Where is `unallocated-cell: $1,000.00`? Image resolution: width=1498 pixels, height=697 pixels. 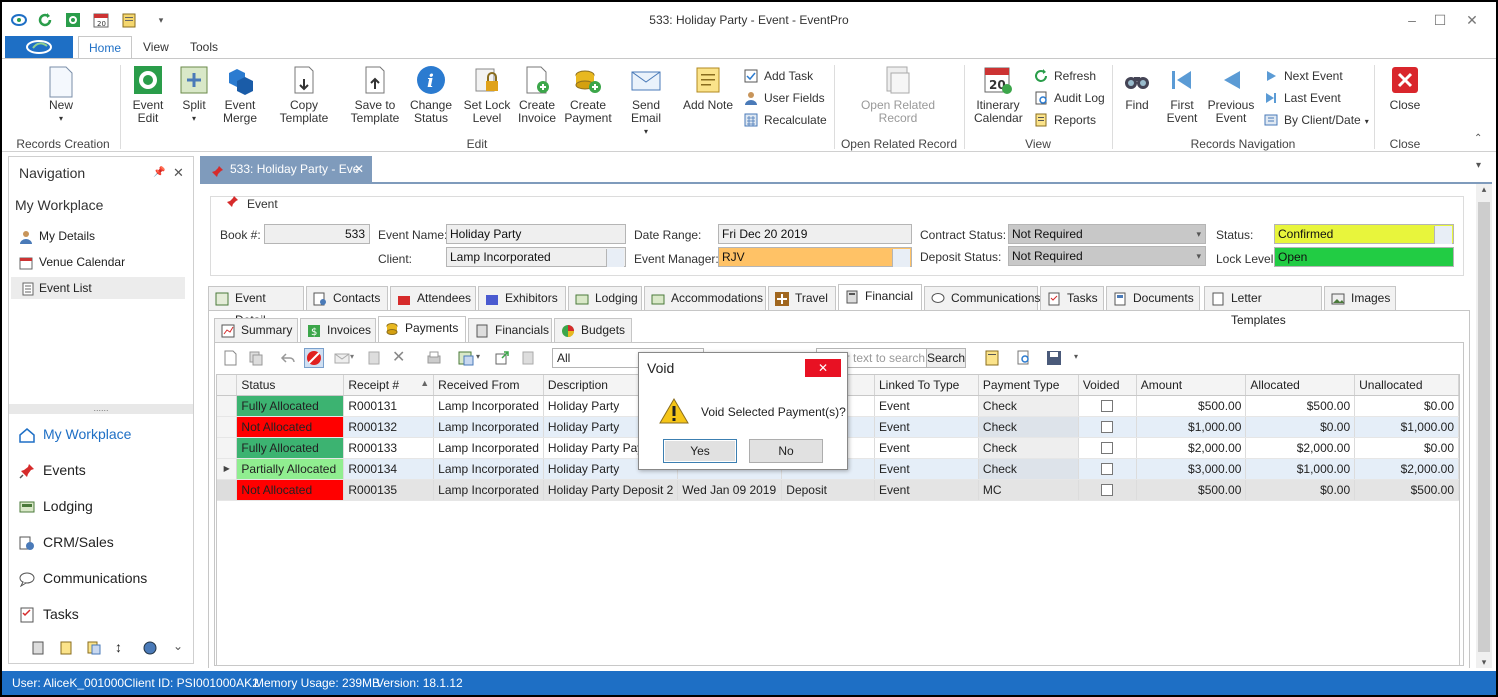
unallocated-cell: $1,000.00 is located at coordinates (1406, 427).